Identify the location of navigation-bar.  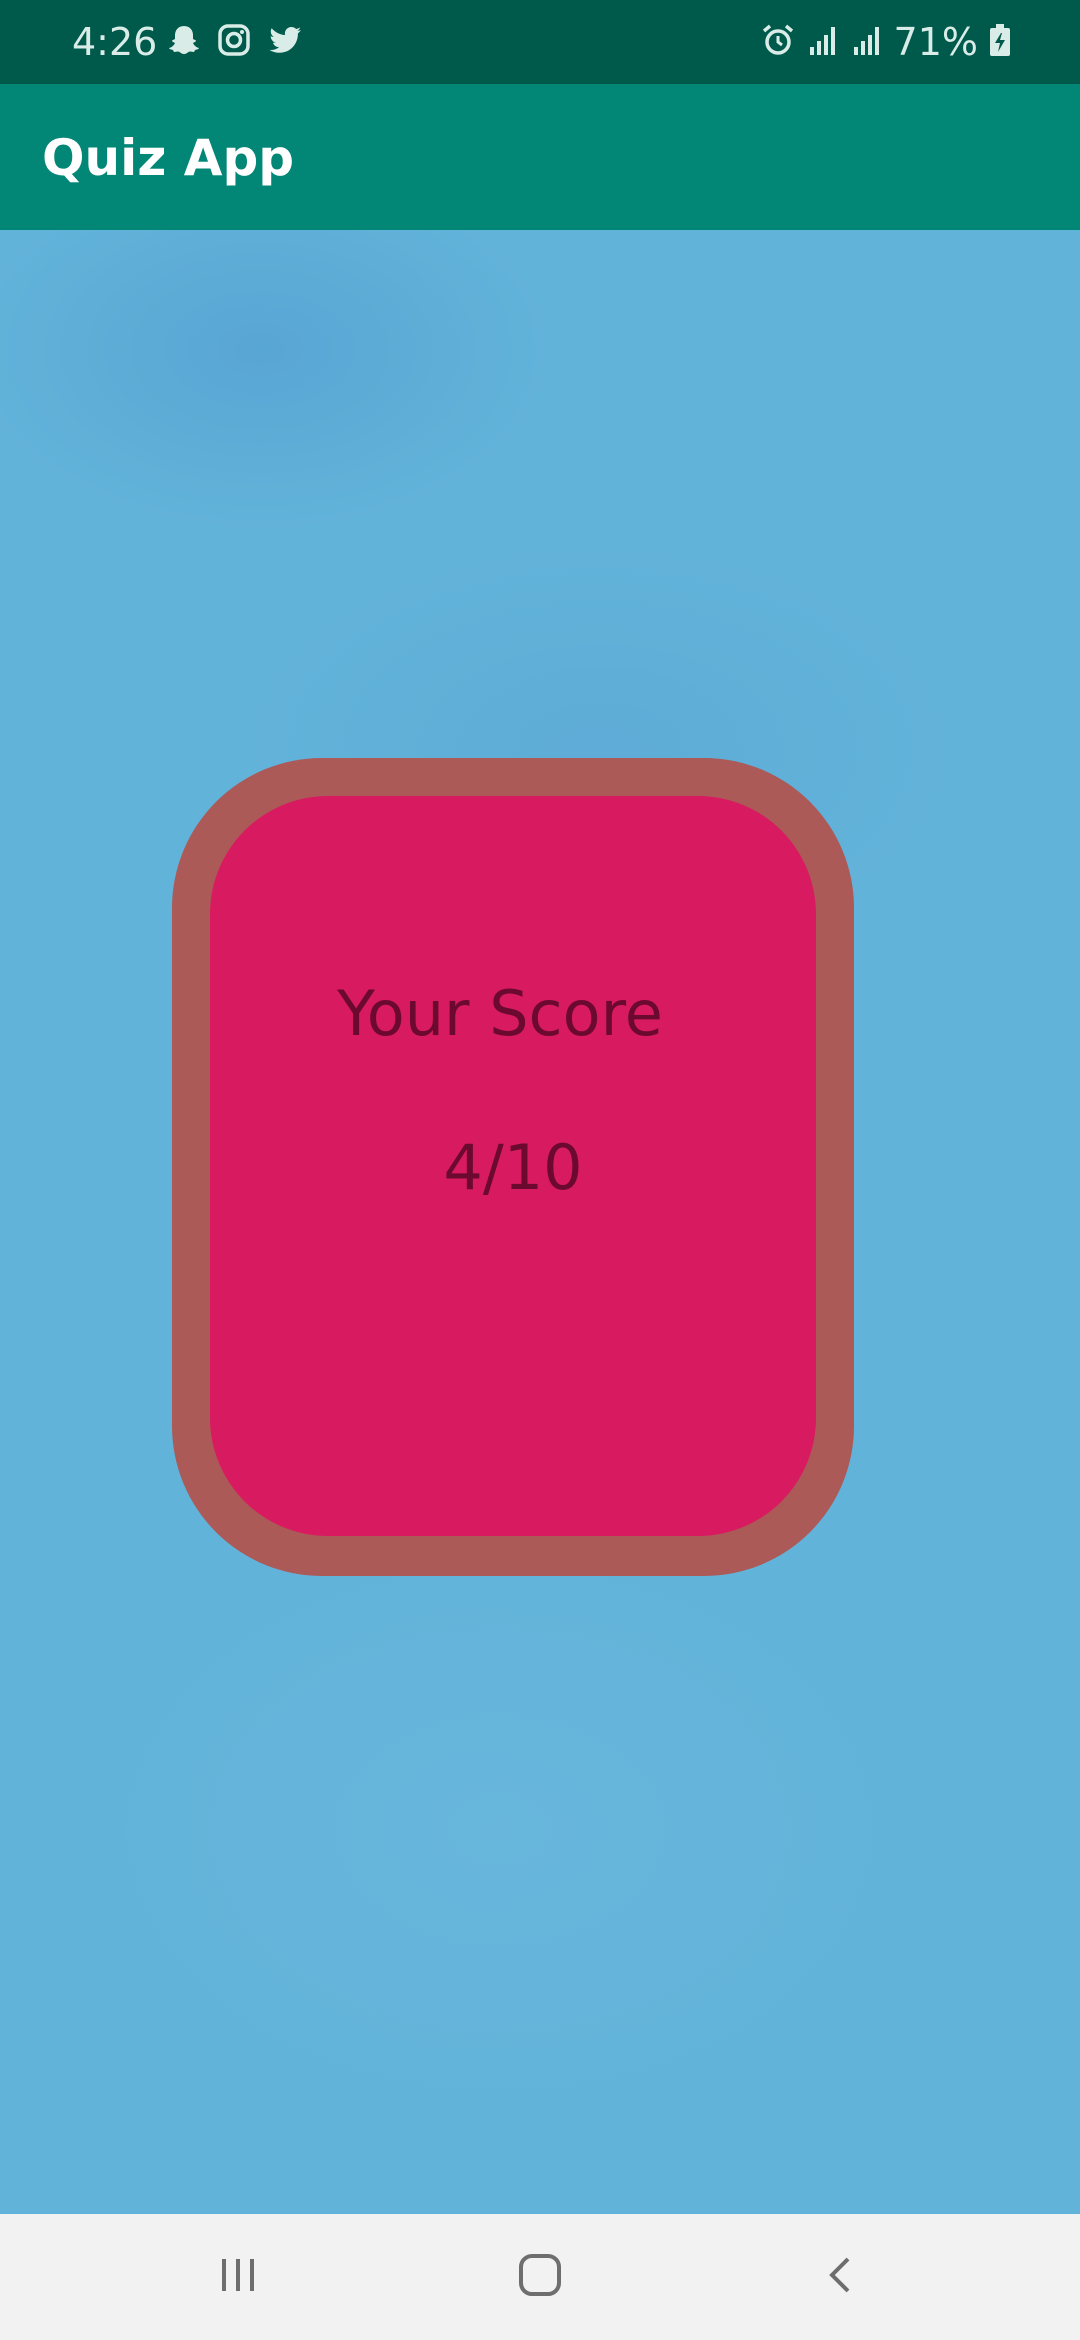
(540, 2277).